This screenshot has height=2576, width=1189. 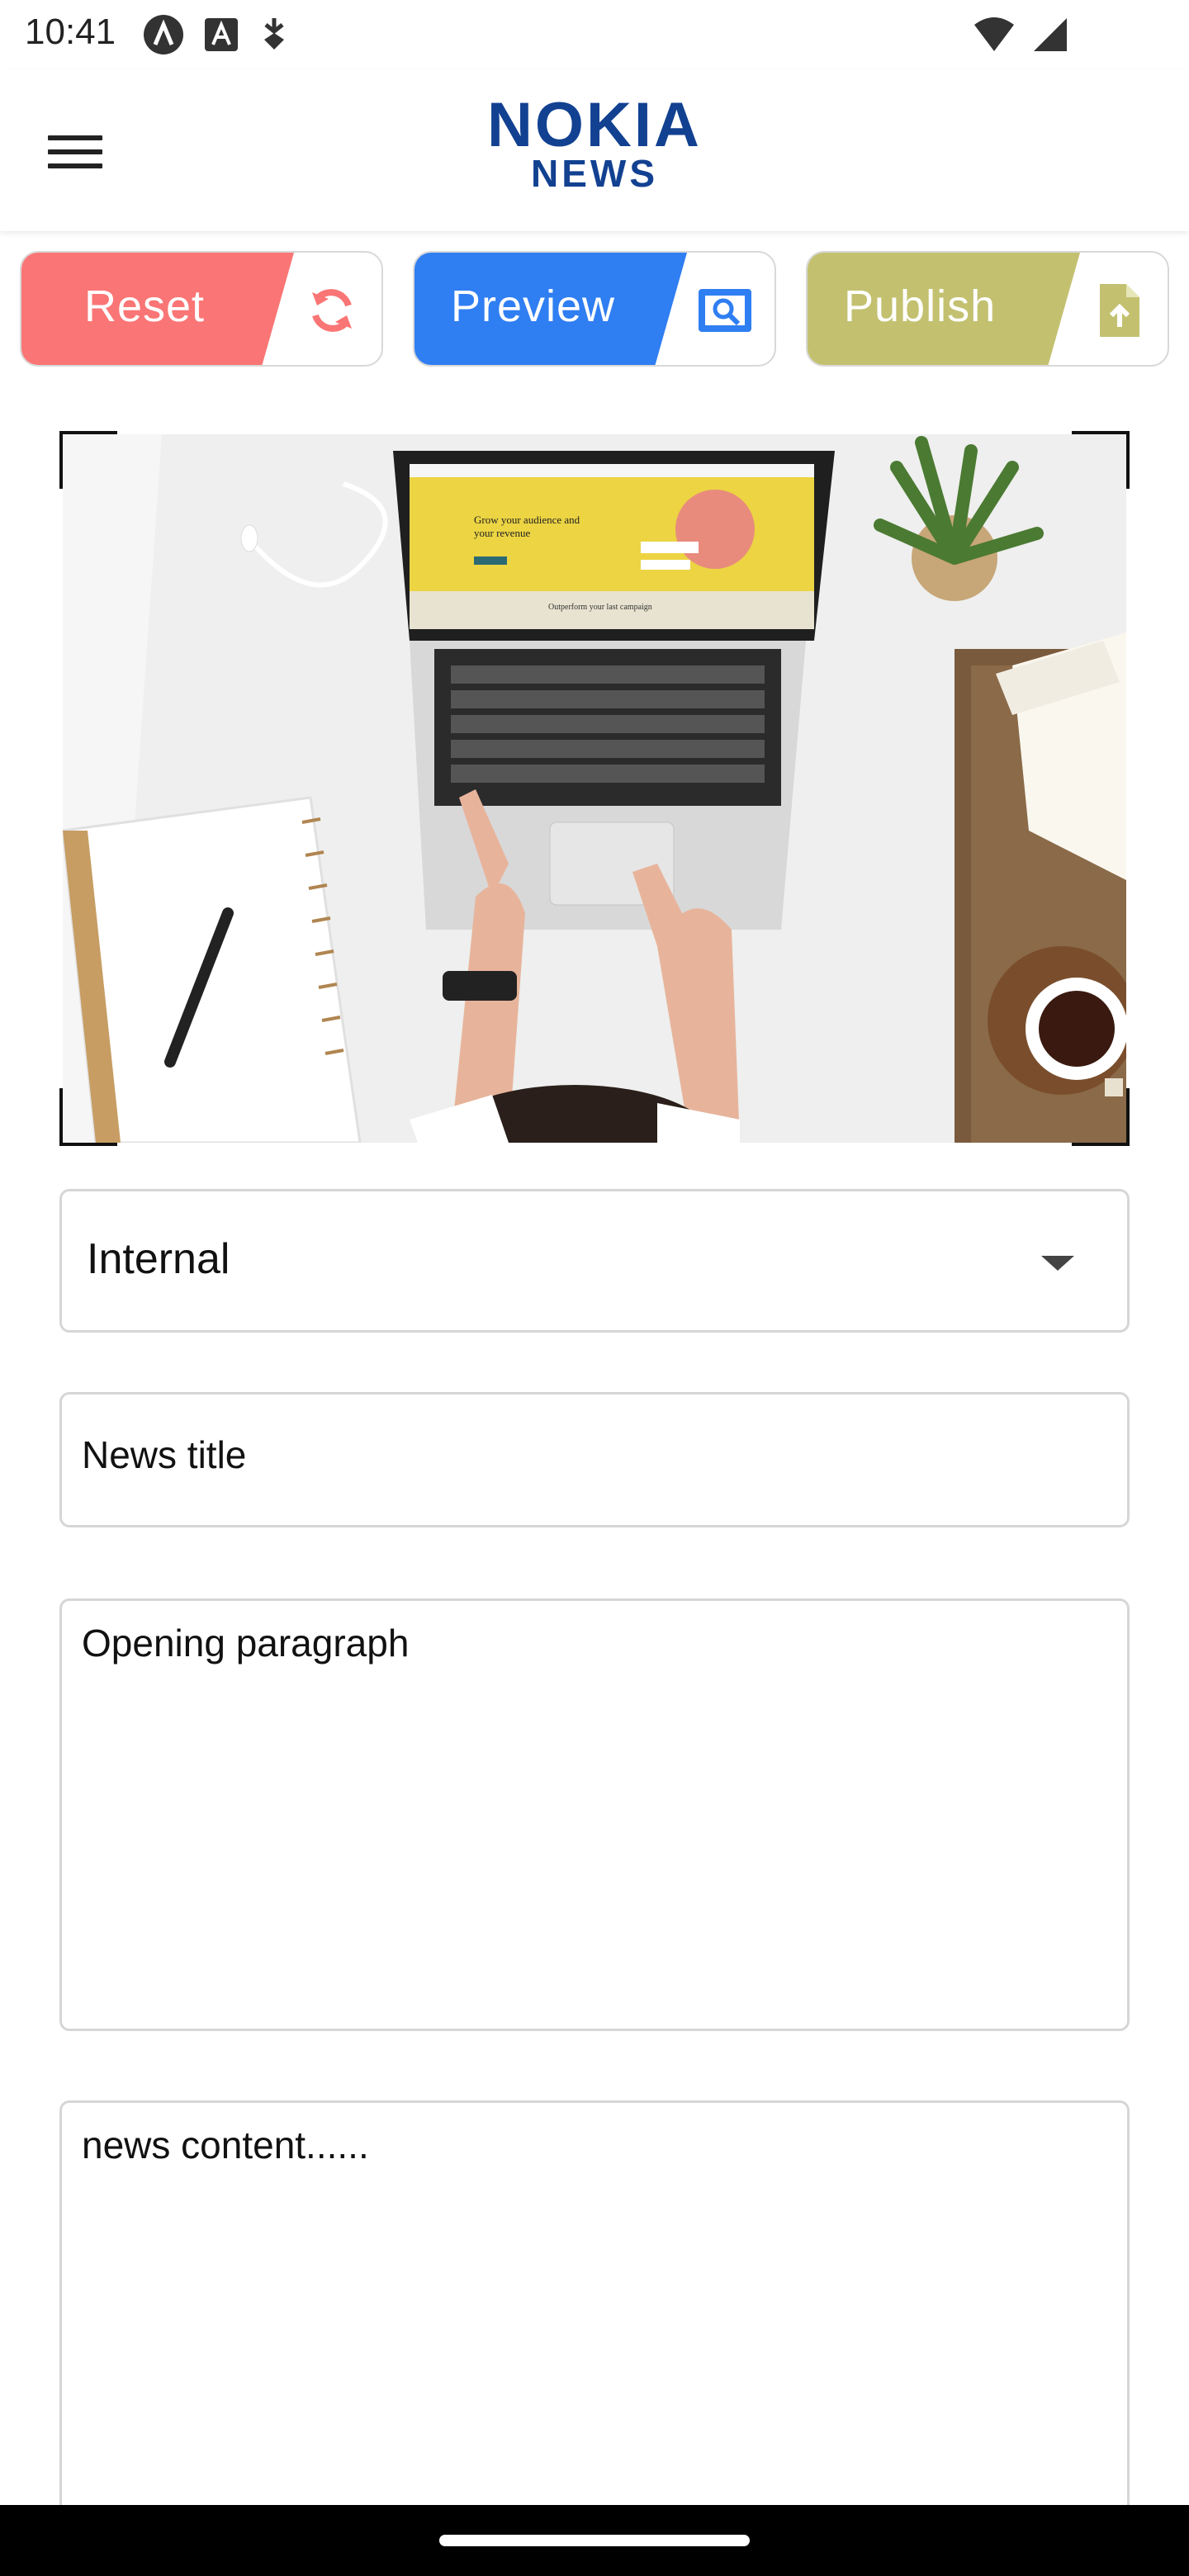 I want to click on screen-headline-1: Grow your audience and, so click(x=527, y=520).